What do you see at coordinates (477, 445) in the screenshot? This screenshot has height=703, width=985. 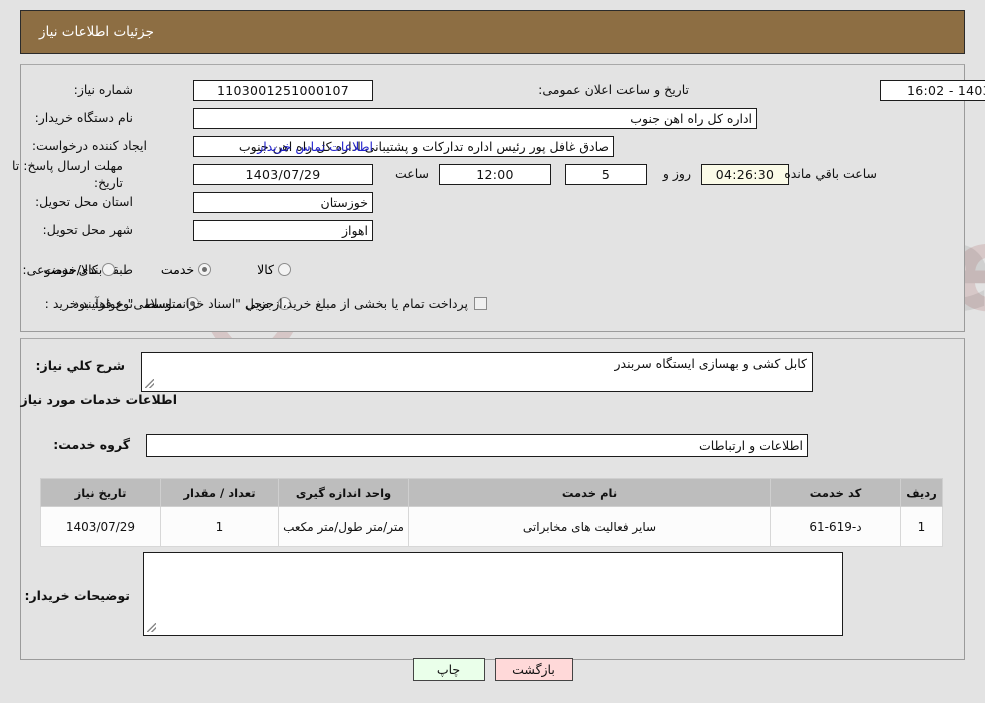 I see `service-group-field: اطلاعات و ارتباطات` at bounding box center [477, 445].